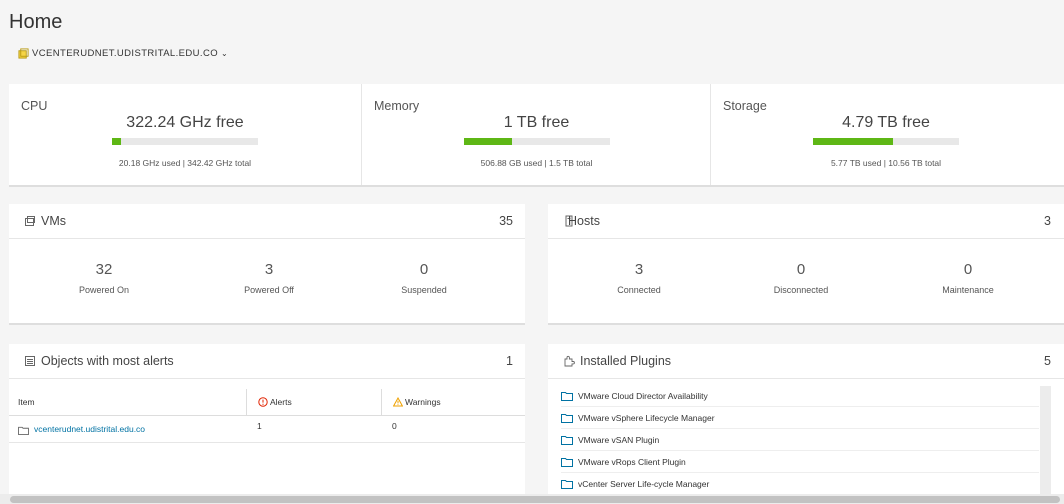 The image size is (1064, 504). I want to click on storage-free: 4.79 TB free, so click(886, 122).